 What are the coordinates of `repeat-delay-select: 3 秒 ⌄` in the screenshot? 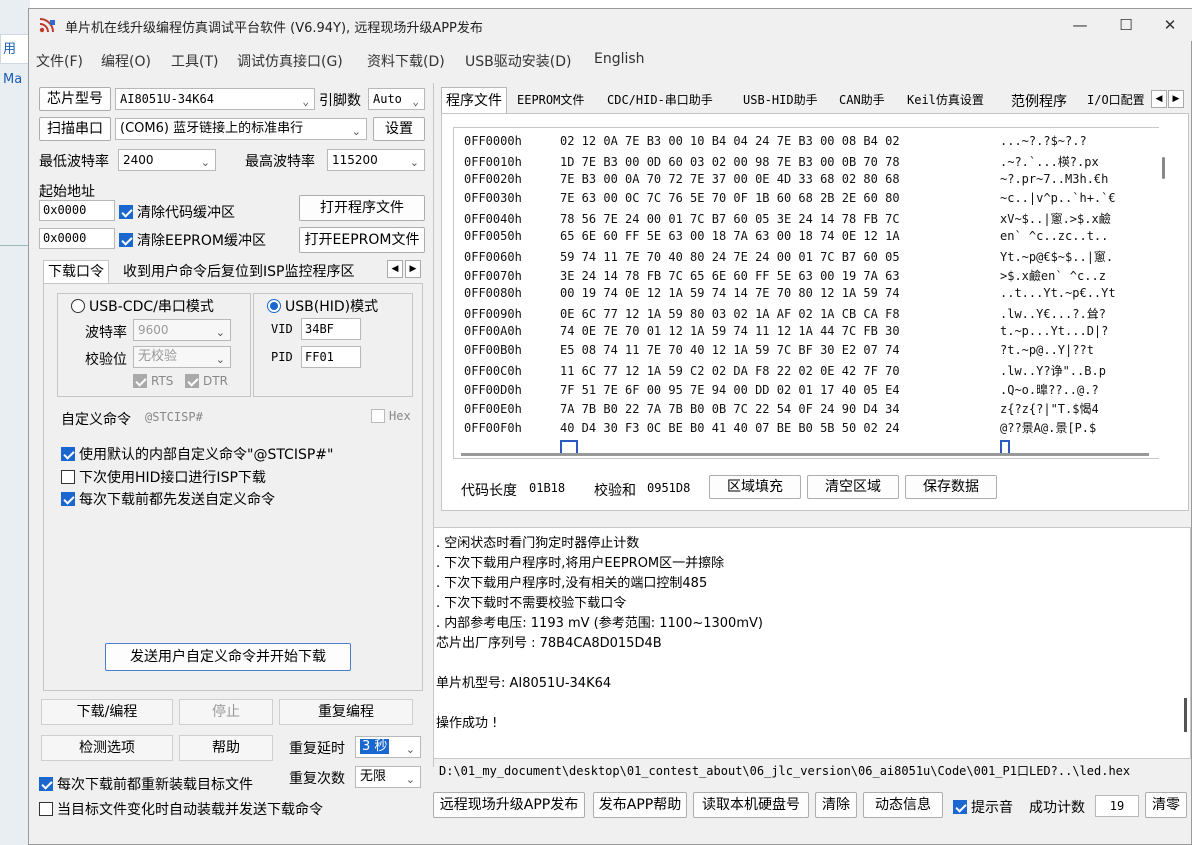 It's located at (388, 747).